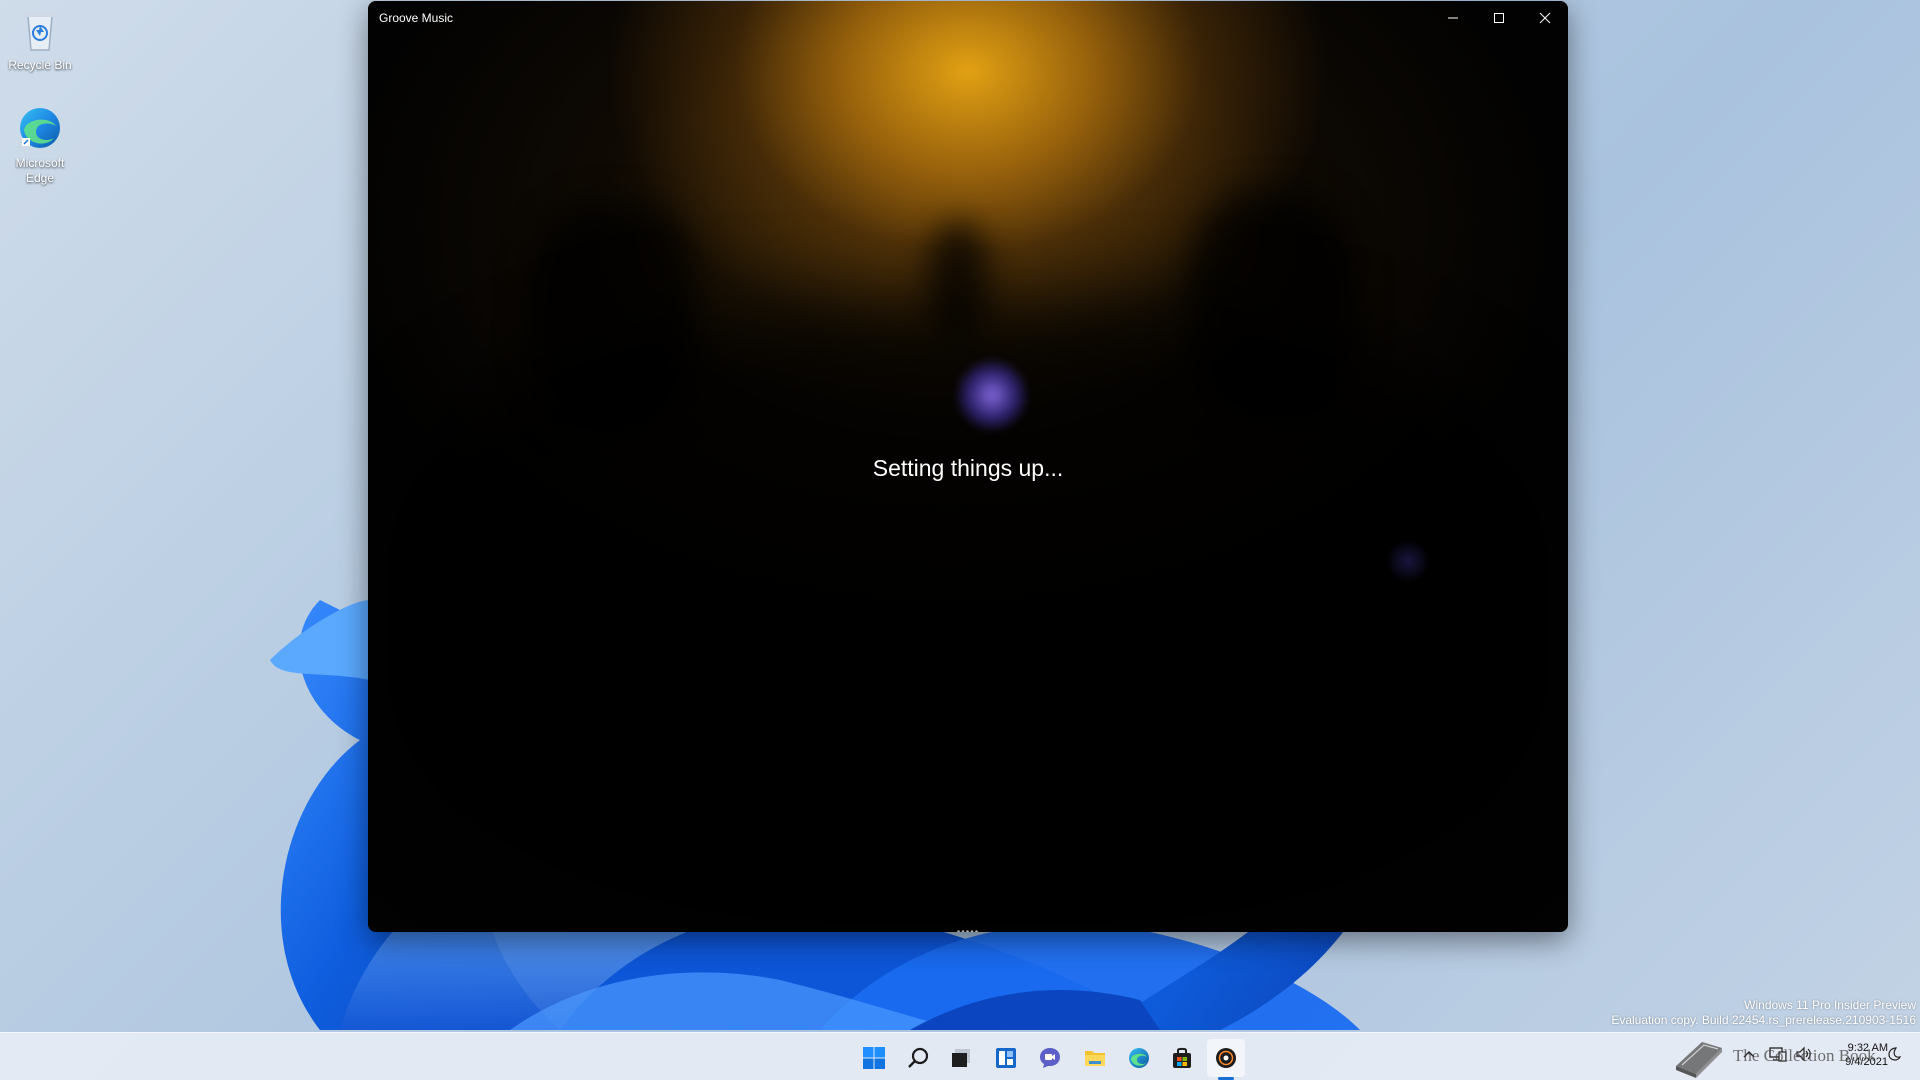  I want to click on groove-music-icon, so click(1226, 1058).